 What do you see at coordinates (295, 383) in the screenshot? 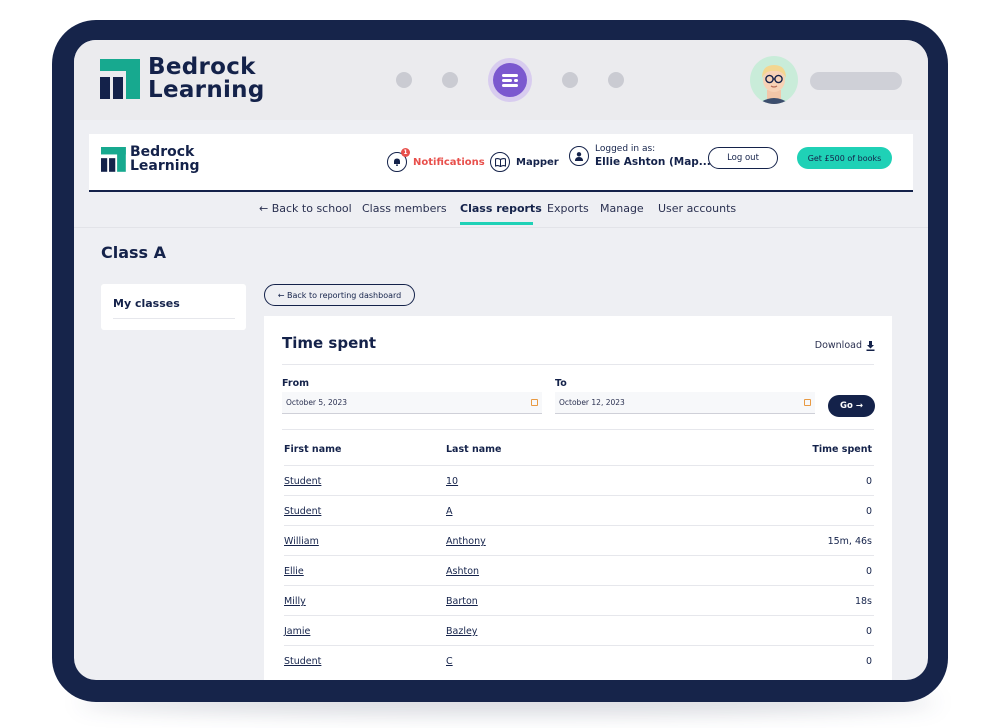
I see `from-label: From` at bounding box center [295, 383].